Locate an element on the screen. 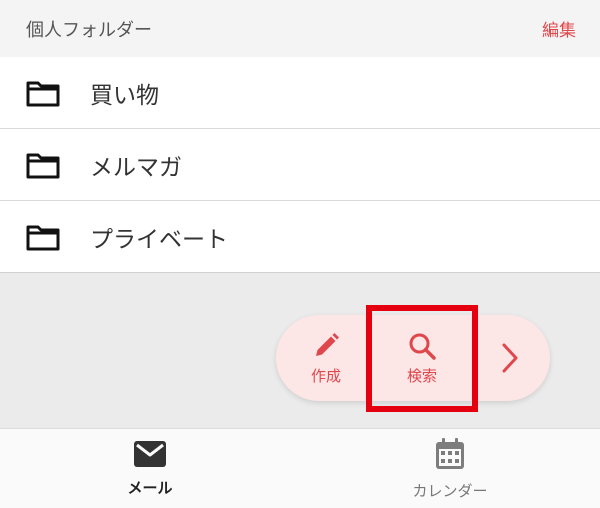 Image resolution: width=600 pixels, height=508 pixels. section-header: 個人フォルダー 編集 is located at coordinates (300, 28).